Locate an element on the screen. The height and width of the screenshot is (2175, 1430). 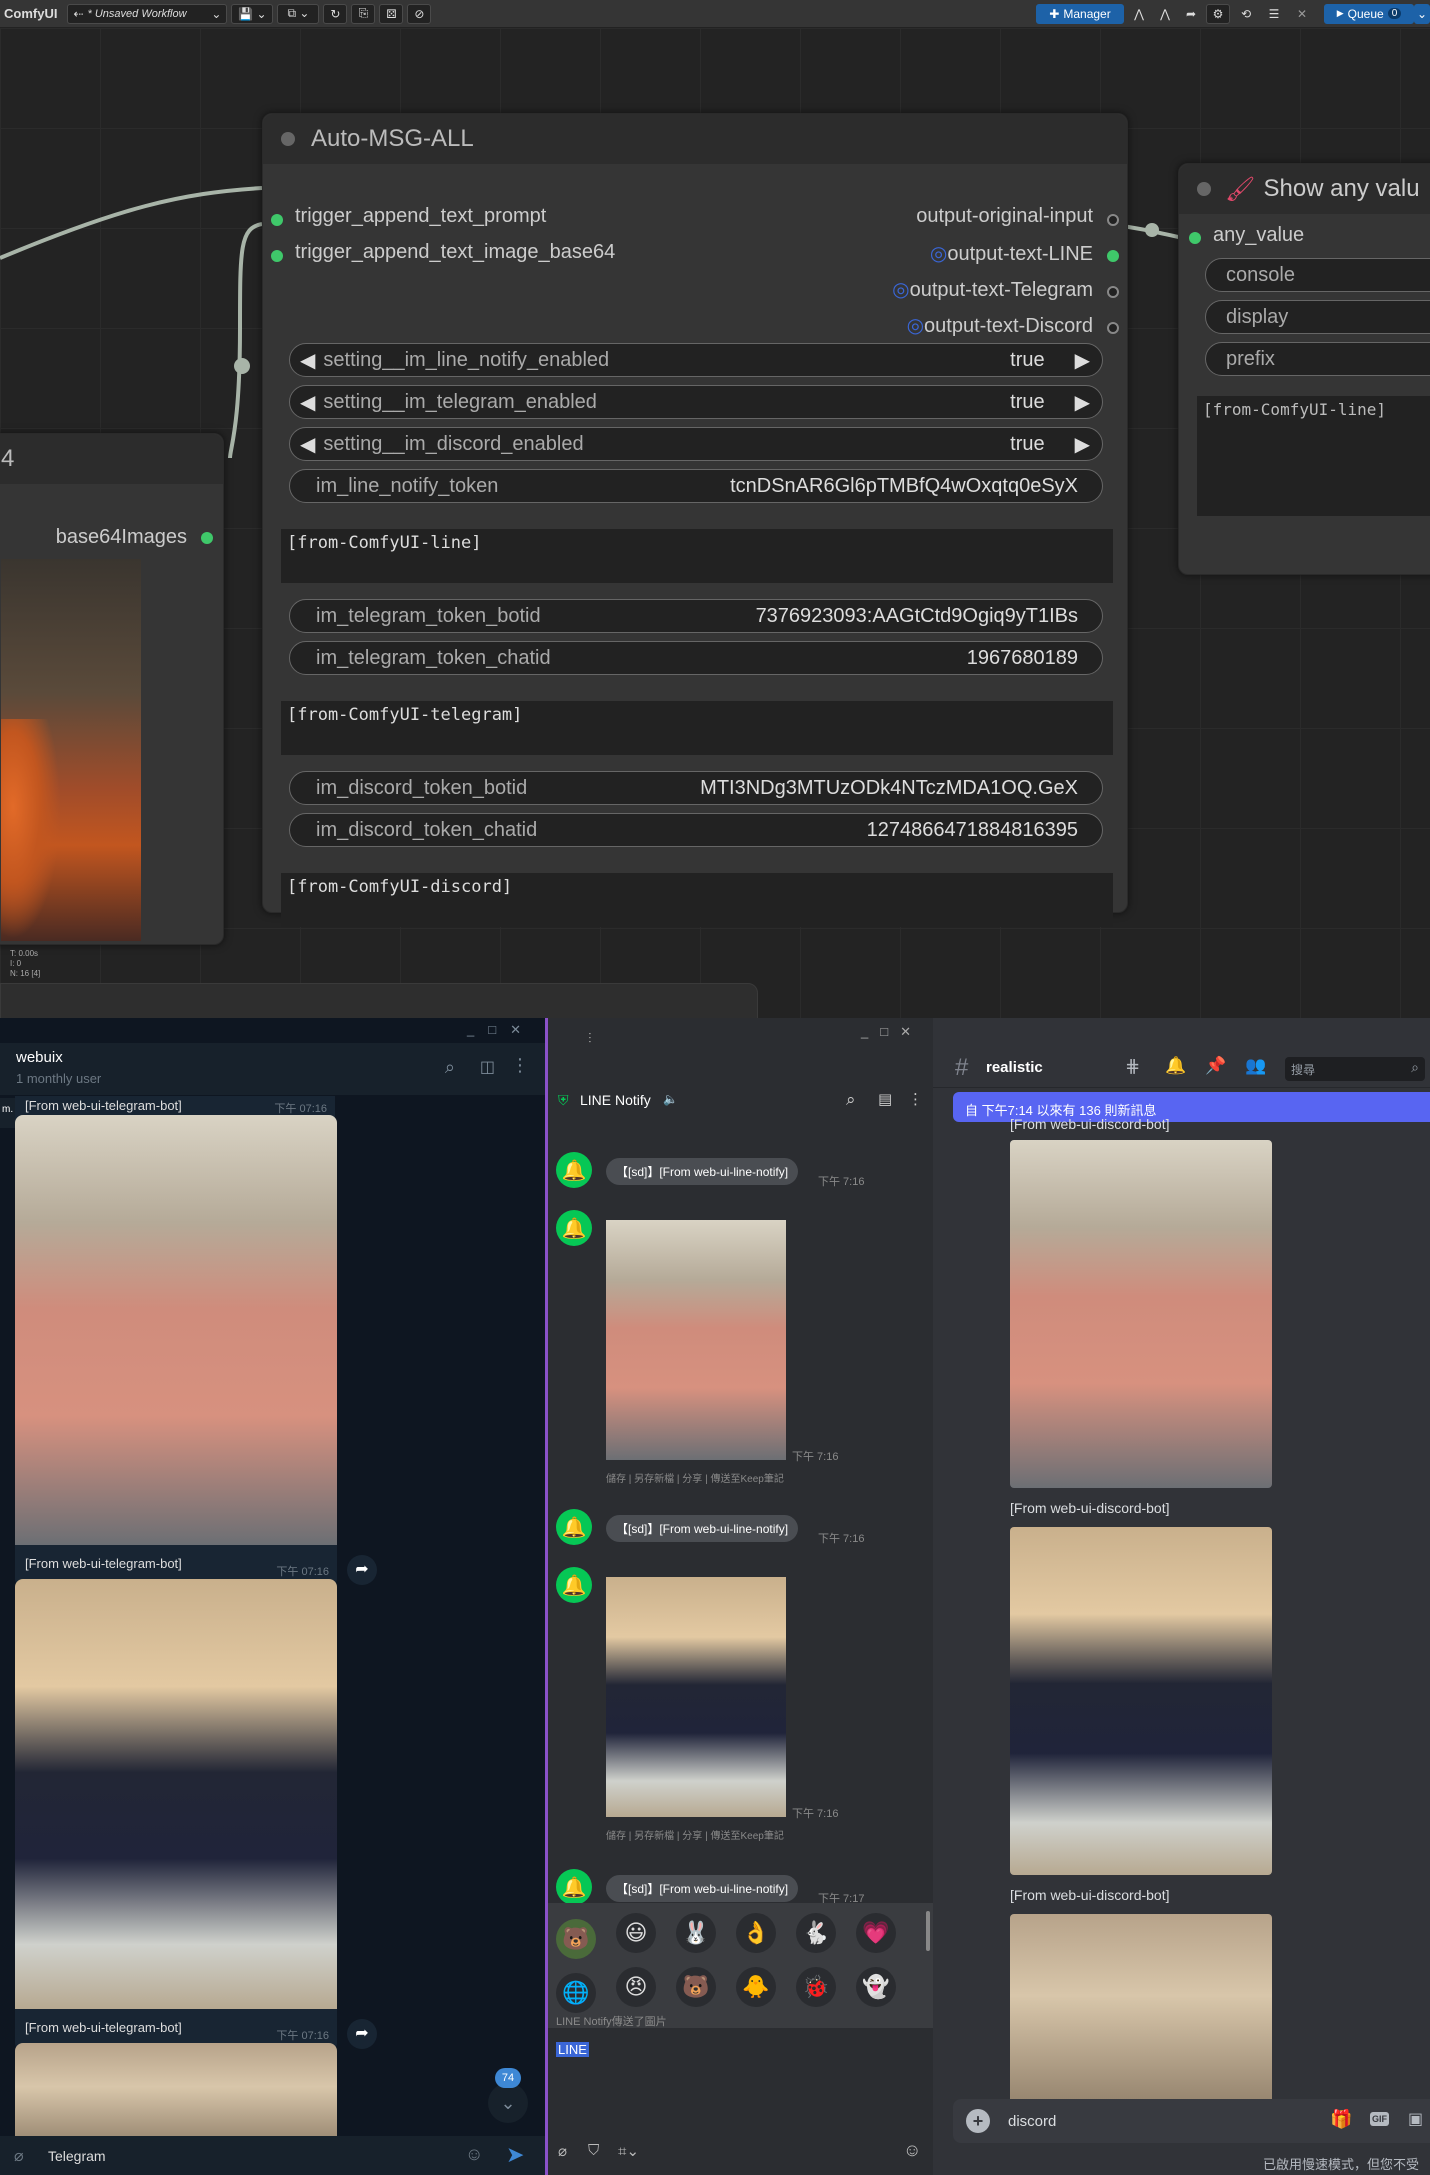
gear-icon: ⚙ is located at coordinates (1218, 13).